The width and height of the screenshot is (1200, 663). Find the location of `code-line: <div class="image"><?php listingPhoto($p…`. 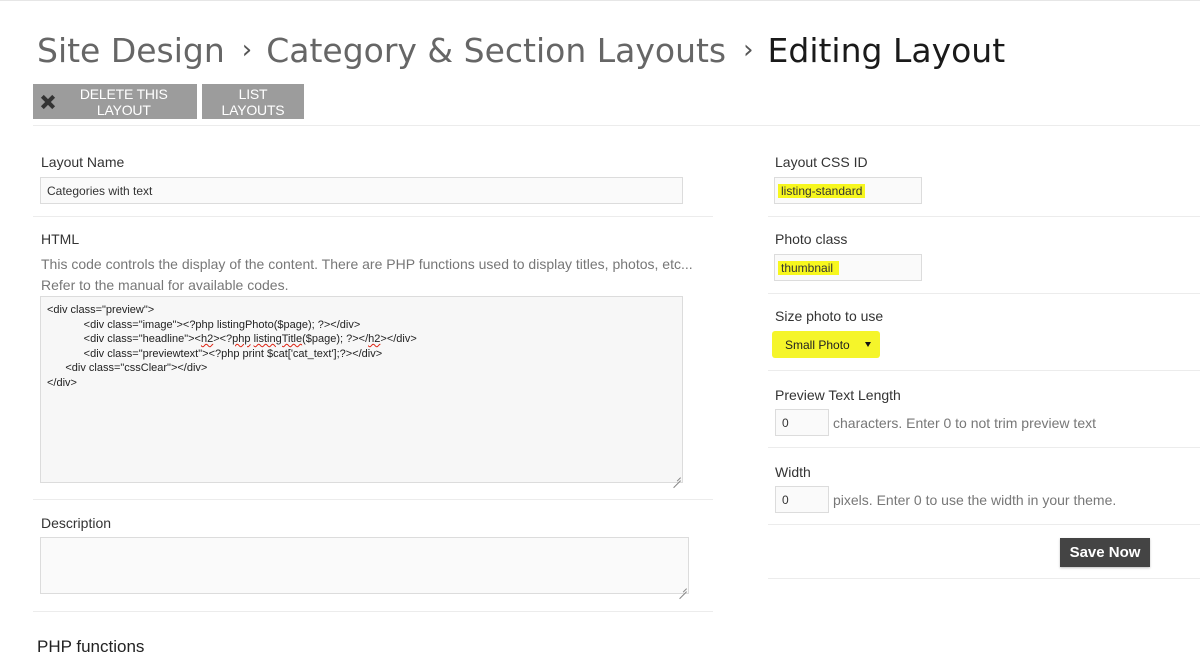

code-line: <div class="image"><?php listingPhoto($p… is located at coordinates (204, 324).